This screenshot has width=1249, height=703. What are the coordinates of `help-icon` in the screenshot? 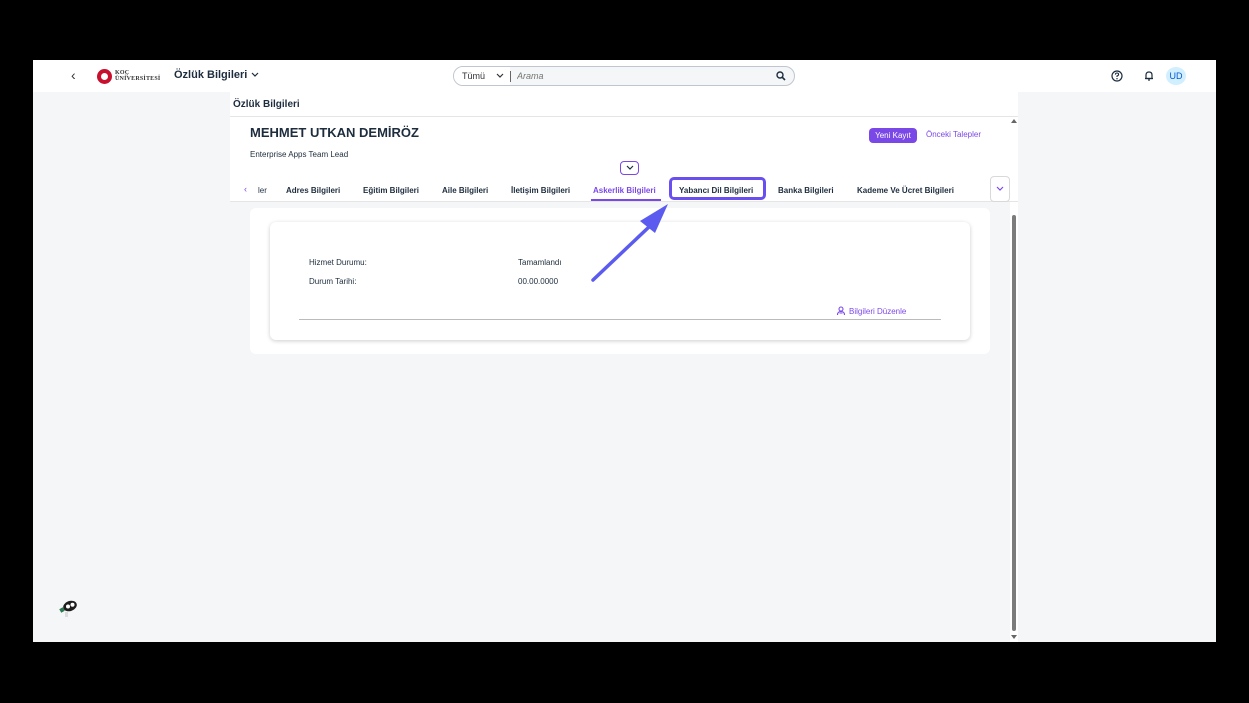 It's located at (1117, 76).